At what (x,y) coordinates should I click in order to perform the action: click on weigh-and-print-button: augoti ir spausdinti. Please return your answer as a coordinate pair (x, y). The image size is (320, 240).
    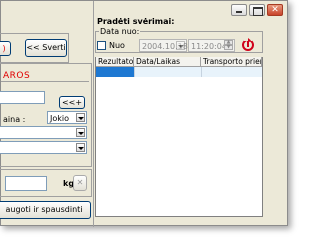
    Looking at the image, I should click on (45, 210).